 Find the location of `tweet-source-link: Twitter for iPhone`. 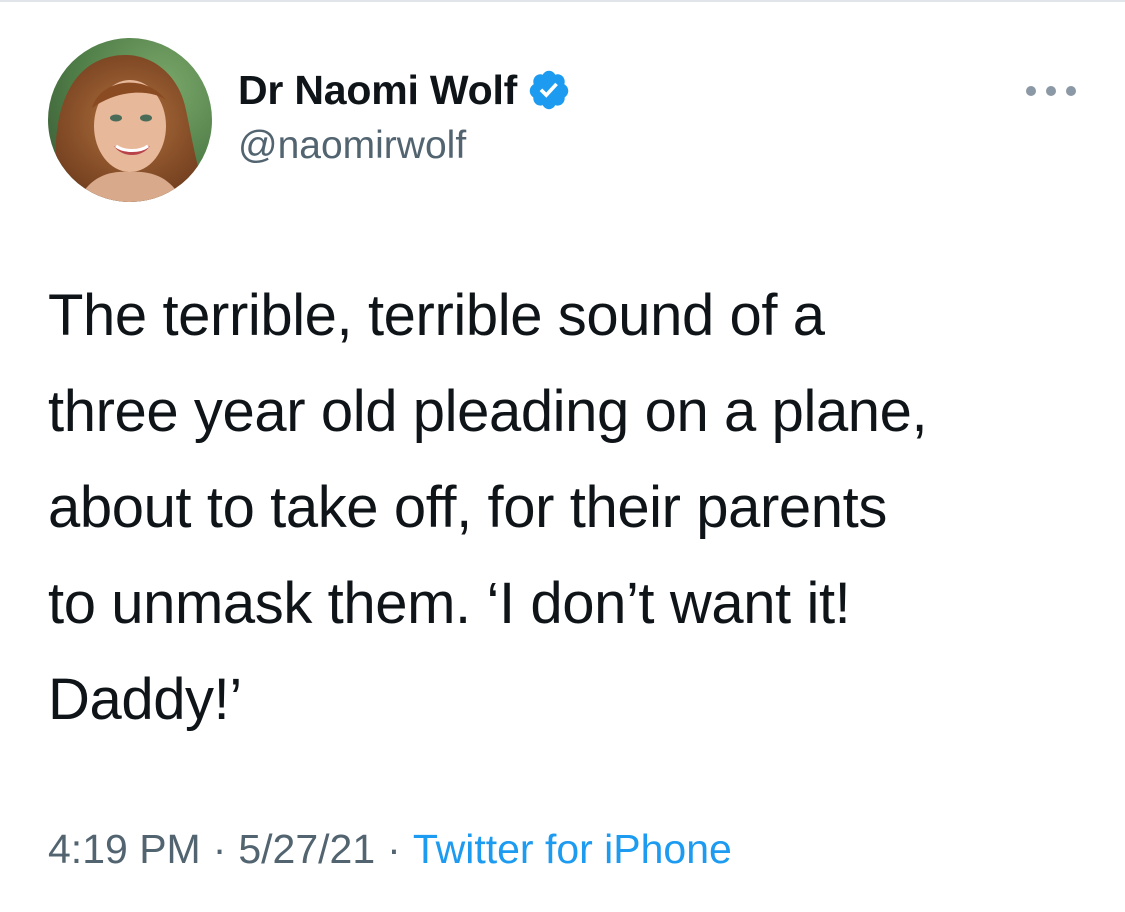

tweet-source-link: Twitter for iPhone is located at coordinates (572, 849).